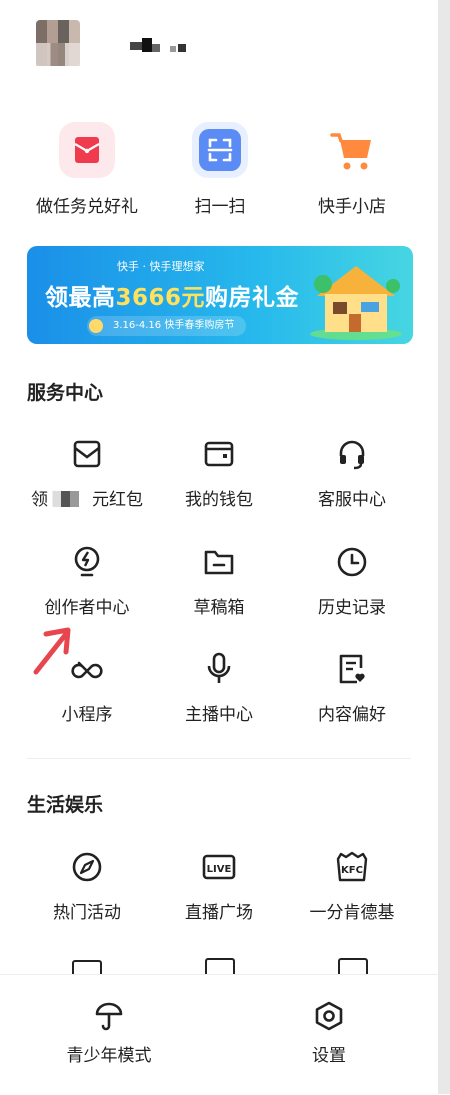 The height and width of the screenshot is (1095, 450). I want to click on avatar, so click(58, 43).